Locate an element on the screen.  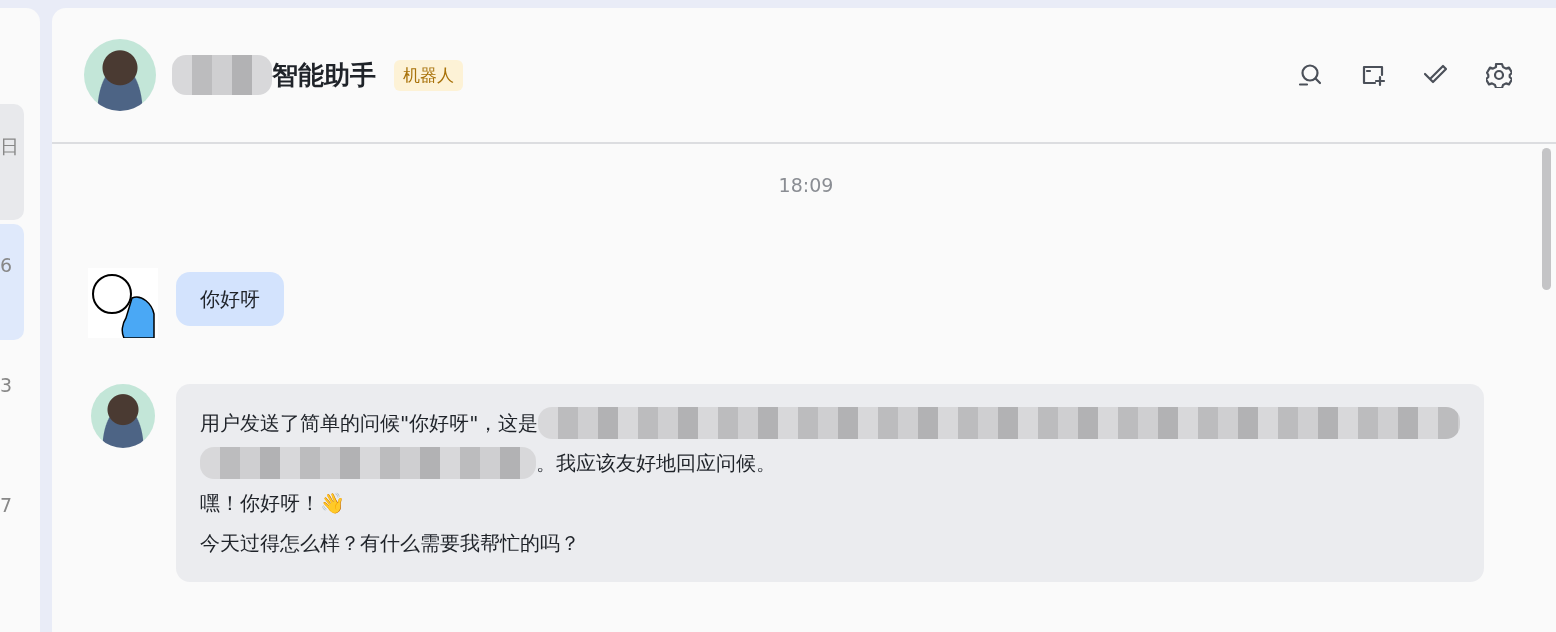
robot-badge: 机器人 is located at coordinates (428, 75).